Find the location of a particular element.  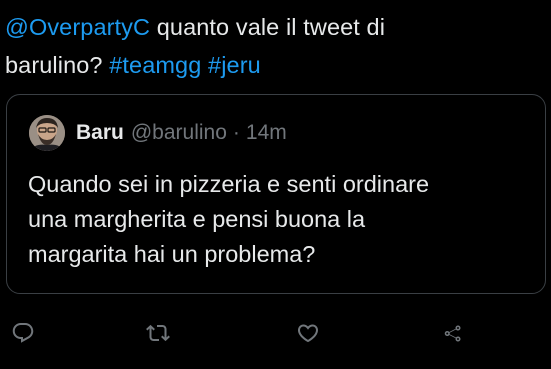

quoted-line-1: Quando sei in pizzeria e senti ordinare is located at coordinates (229, 184).